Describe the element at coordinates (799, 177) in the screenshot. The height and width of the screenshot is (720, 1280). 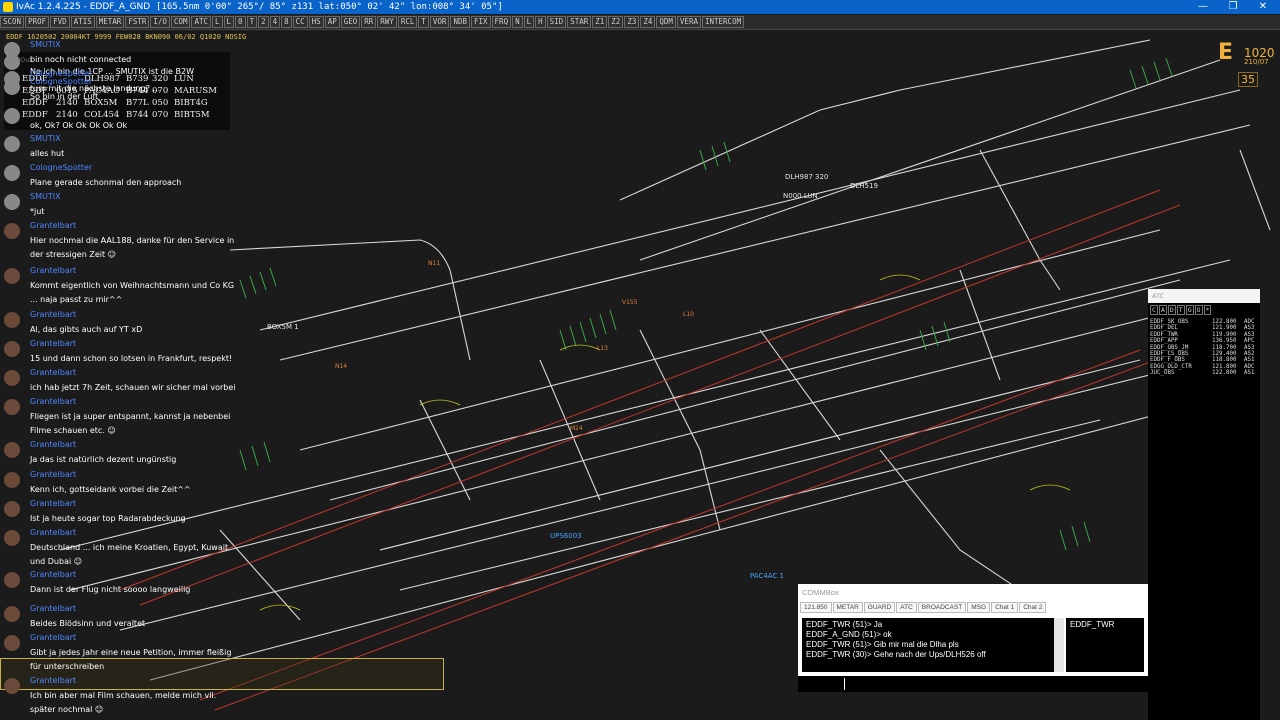
I see `aircraft-label: DLH987` at that location.